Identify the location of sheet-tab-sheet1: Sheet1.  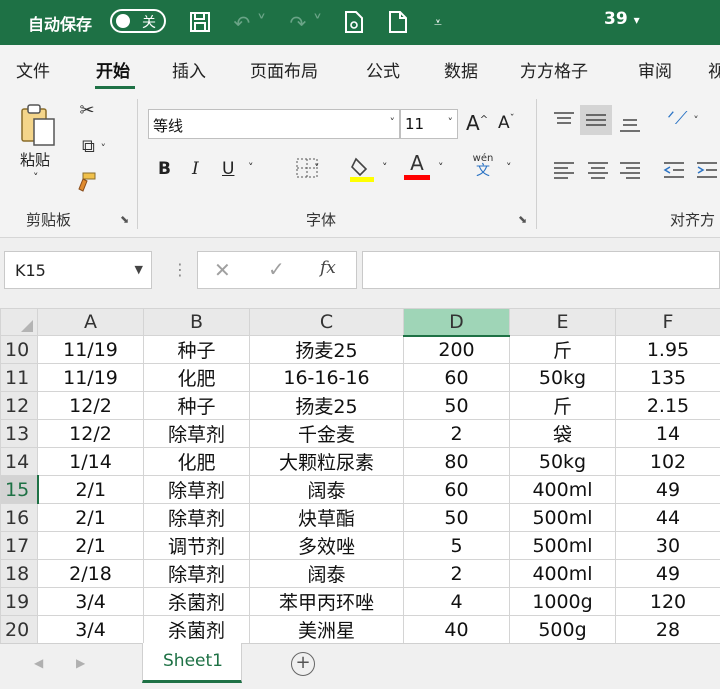
(192, 663).